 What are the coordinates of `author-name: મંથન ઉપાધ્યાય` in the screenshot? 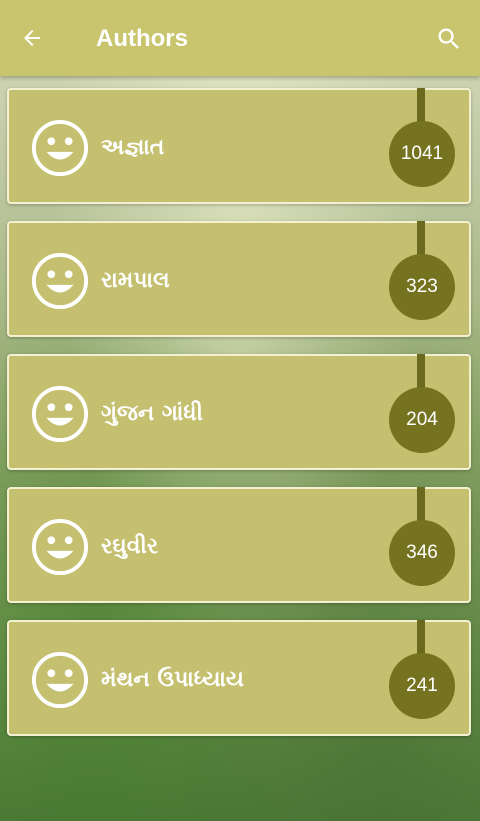 It's located at (172, 679).